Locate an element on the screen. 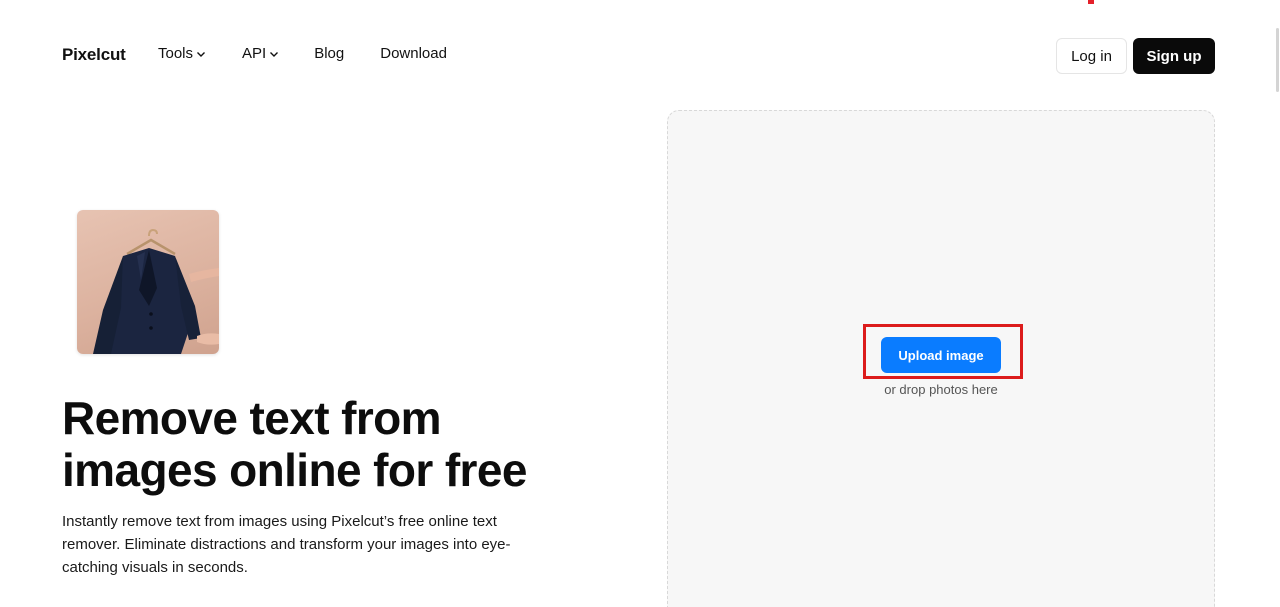  nav-tools: Tools is located at coordinates (182, 53).